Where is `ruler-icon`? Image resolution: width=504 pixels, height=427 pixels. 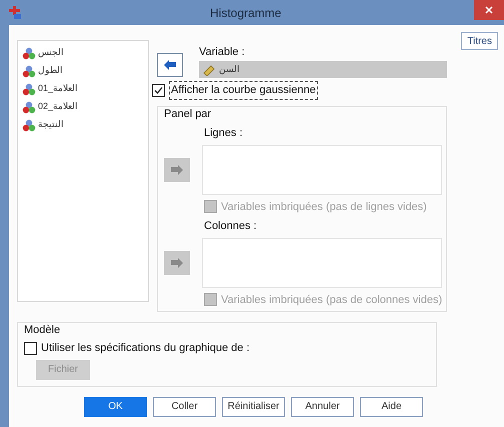 ruler-icon is located at coordinates (209, 70).